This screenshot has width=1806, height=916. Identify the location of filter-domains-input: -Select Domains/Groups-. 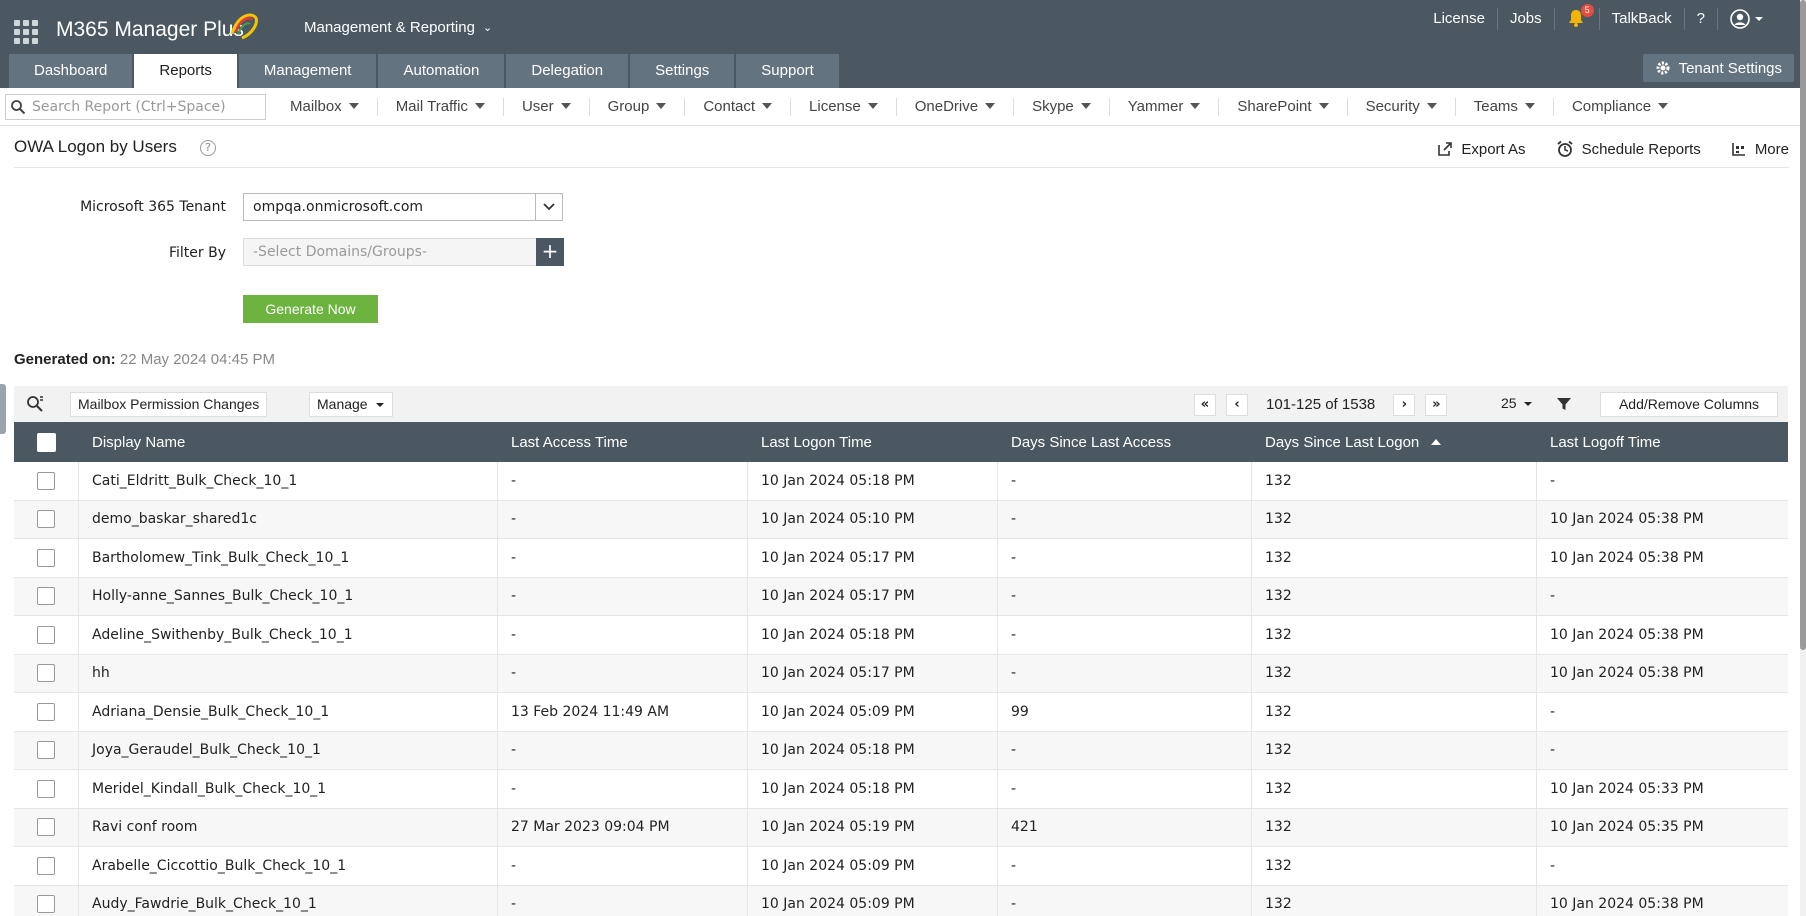
(390, 252).